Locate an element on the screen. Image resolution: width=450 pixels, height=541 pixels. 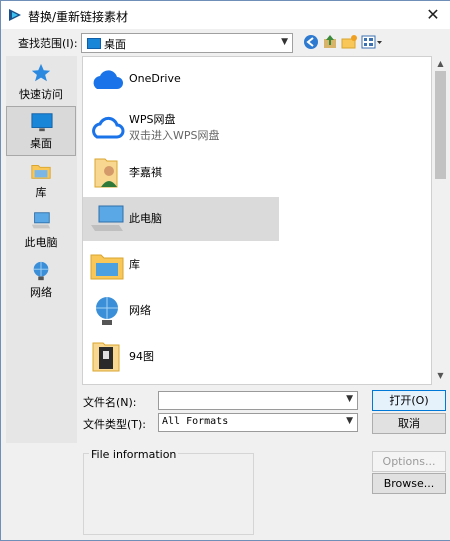
cloud-icon is located at coordinates (108, 79).